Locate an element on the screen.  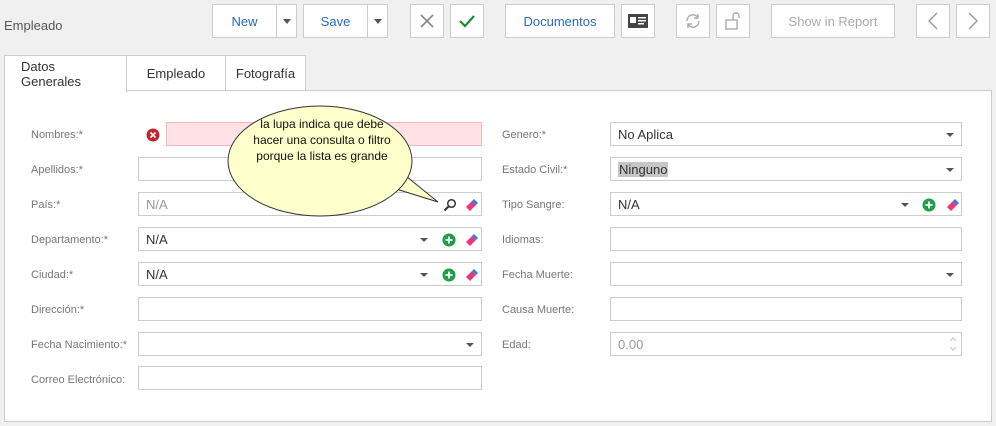
correo-label: Correo Electrónico: is located at coordinates (78, 380).